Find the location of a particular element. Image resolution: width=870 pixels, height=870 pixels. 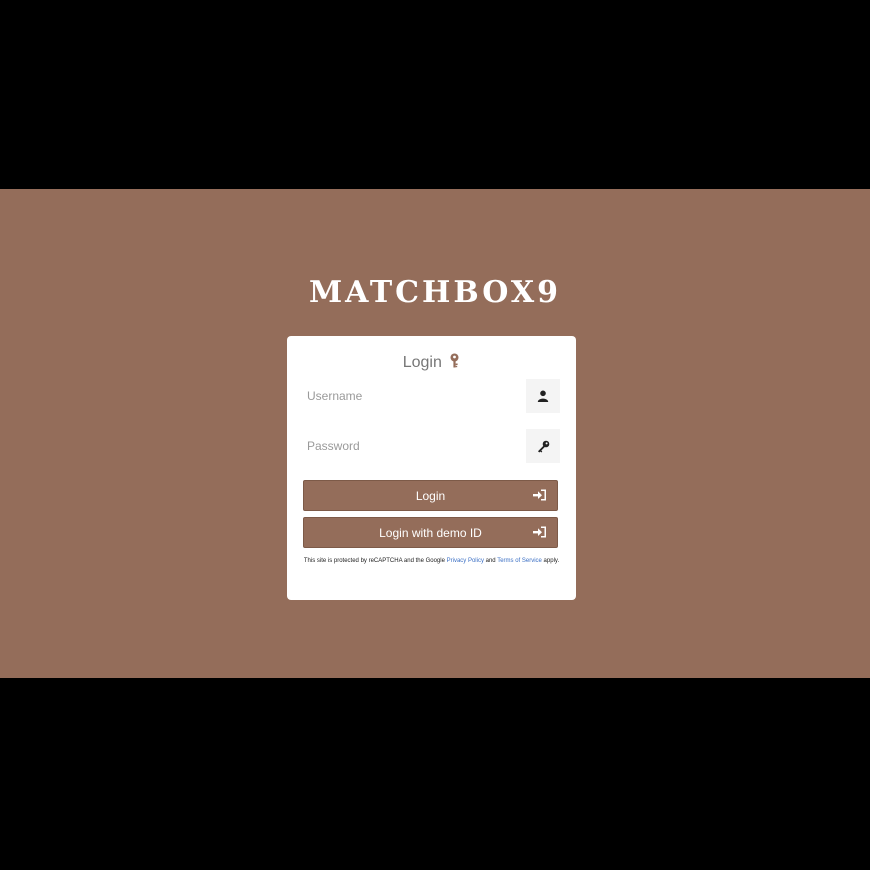

recaptcha-notice-suffix: apply. is located at coordinates (550, 561).